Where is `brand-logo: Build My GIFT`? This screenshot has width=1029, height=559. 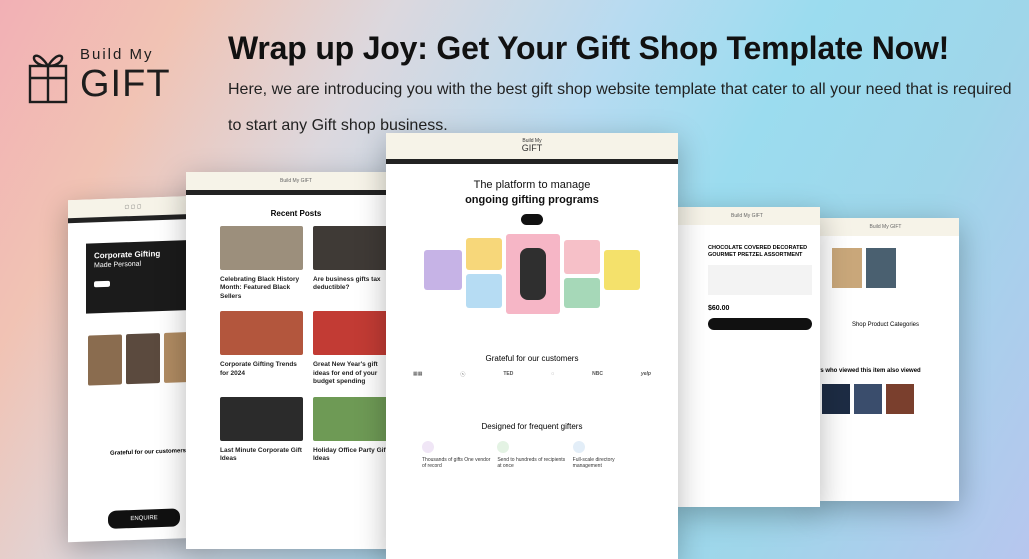 brand-logo: Build My GIFT is located at coordinates (99, 75).